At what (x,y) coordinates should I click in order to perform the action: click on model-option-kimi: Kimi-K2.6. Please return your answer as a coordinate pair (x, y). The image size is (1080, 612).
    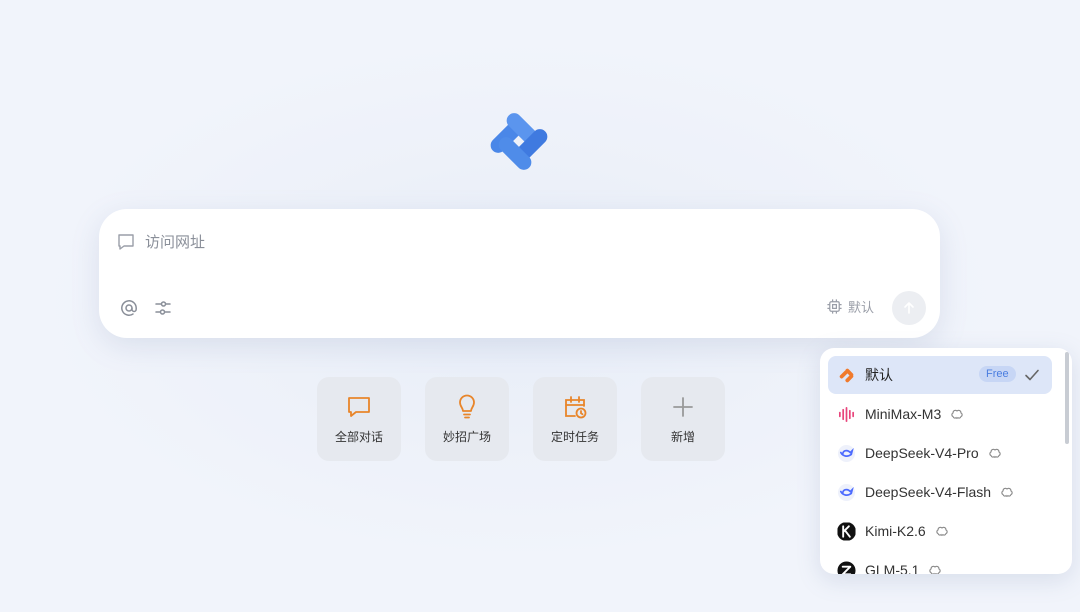
    Looking at the image, I should click on (940, 531).